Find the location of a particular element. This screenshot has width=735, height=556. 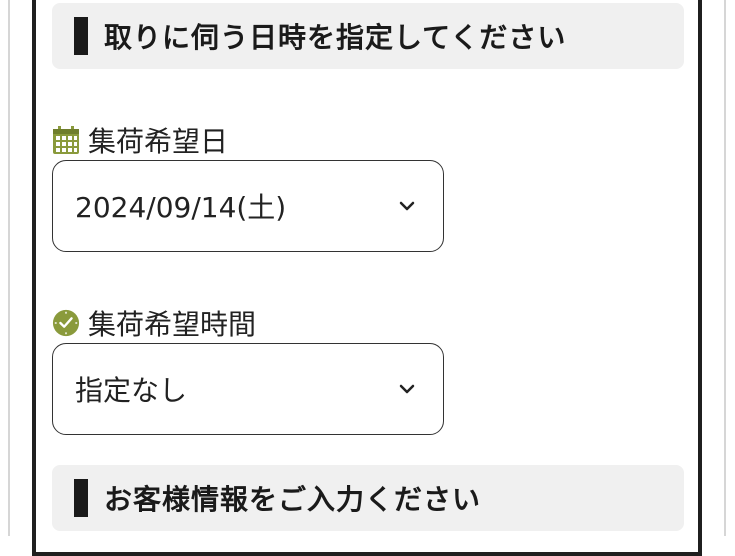

pickup-time-value: 指定なし is located at coordinates (131, 390).